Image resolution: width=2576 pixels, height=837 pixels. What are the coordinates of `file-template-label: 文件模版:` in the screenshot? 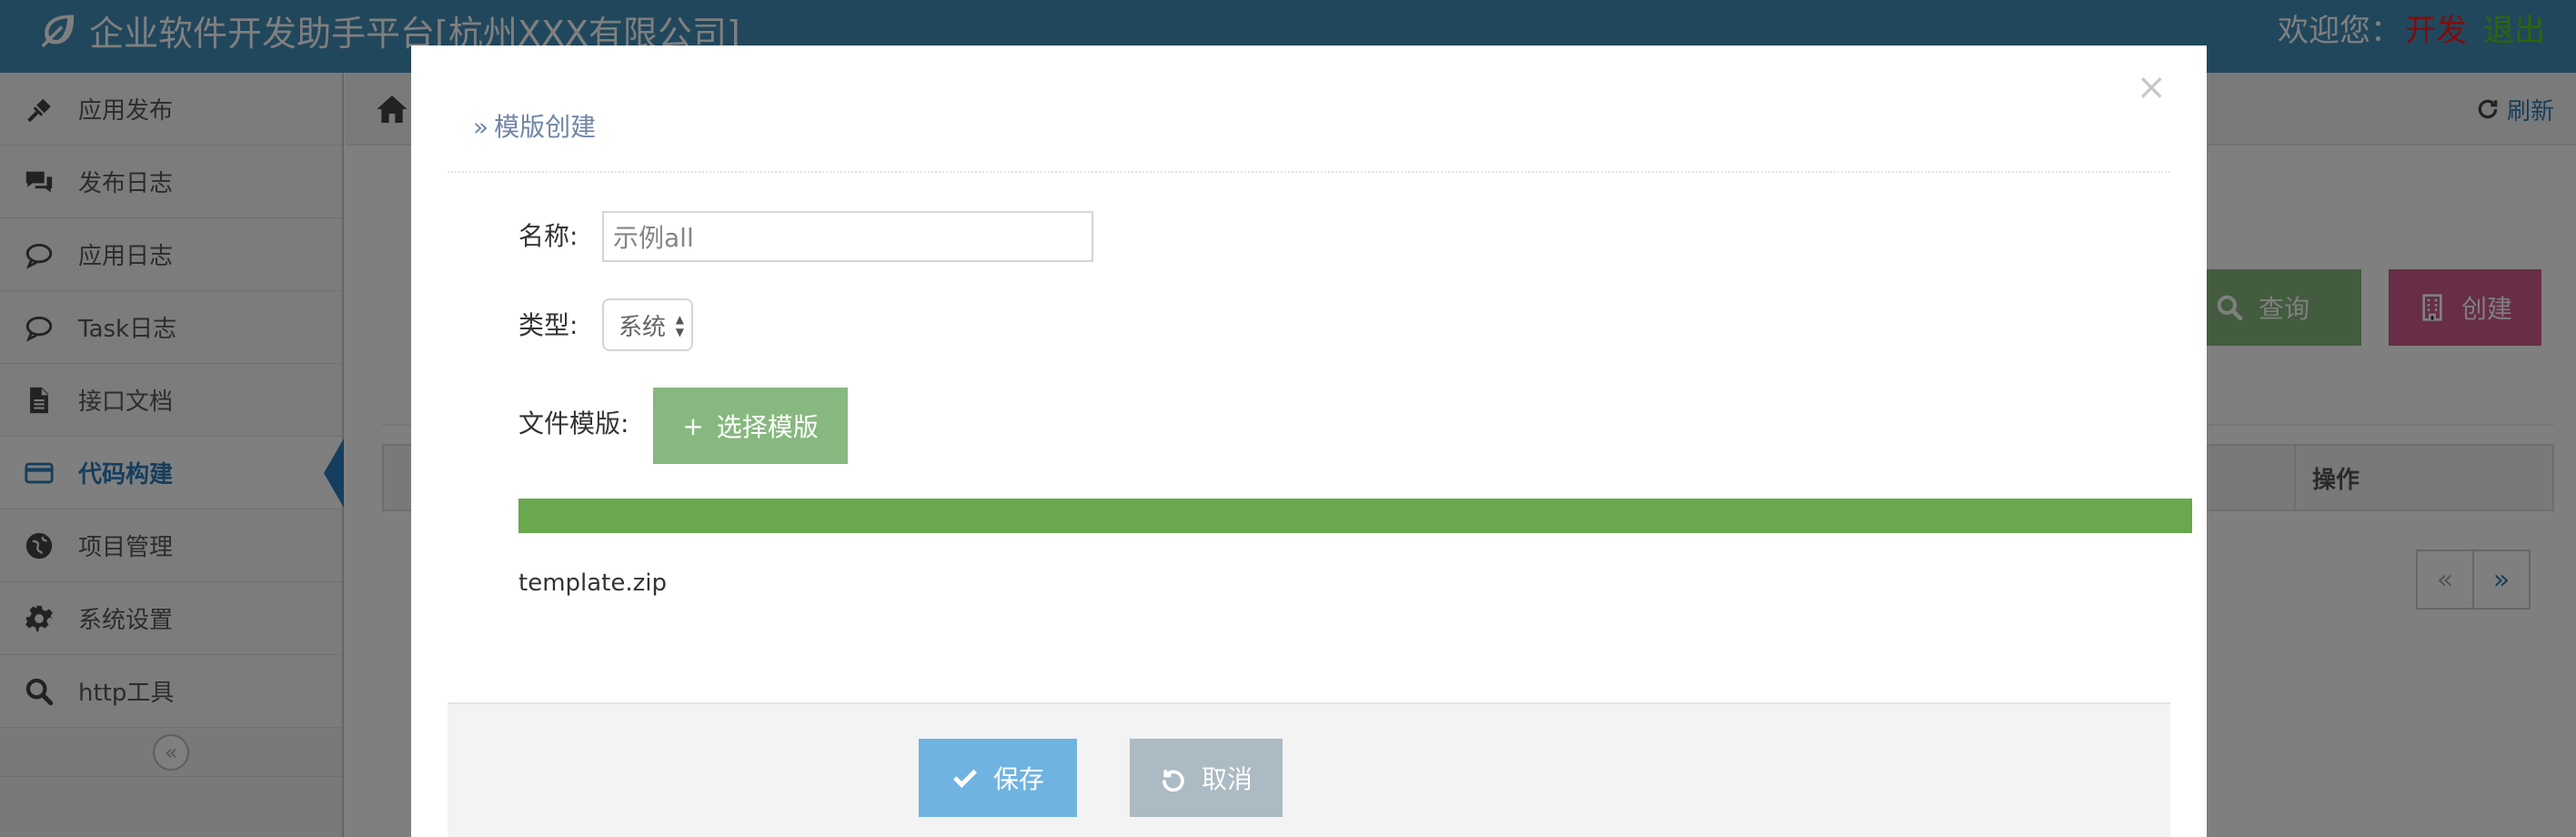 It's located at (573, 423).